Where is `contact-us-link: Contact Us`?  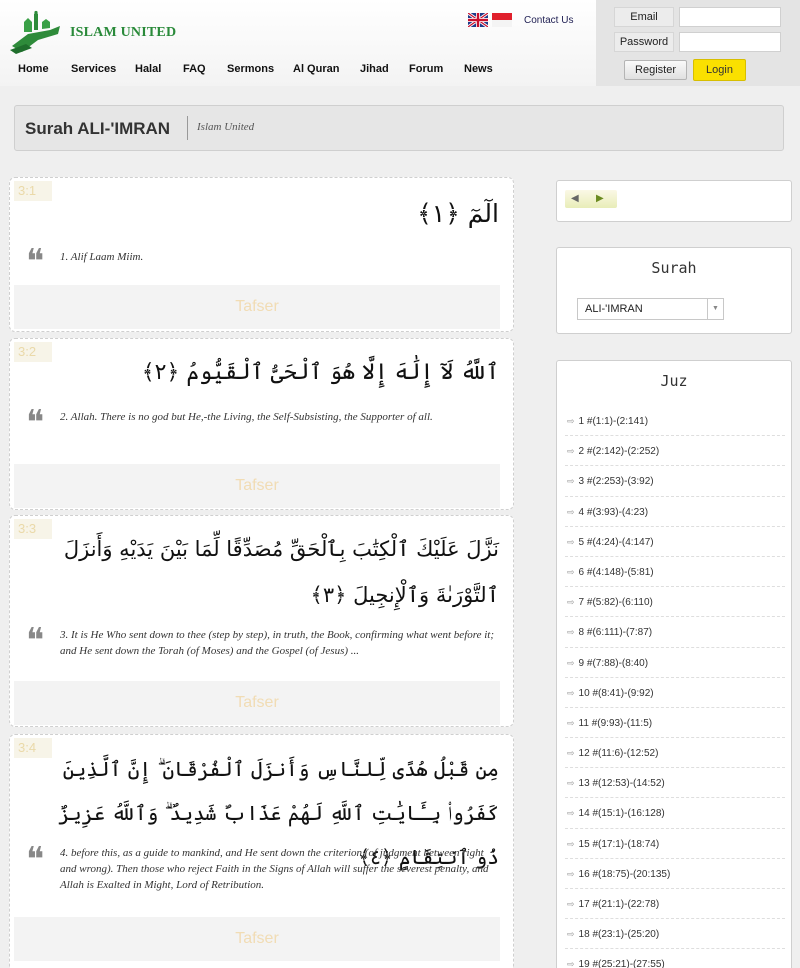 contact-us-link: Contact Us is located at coordinates (548, 20).